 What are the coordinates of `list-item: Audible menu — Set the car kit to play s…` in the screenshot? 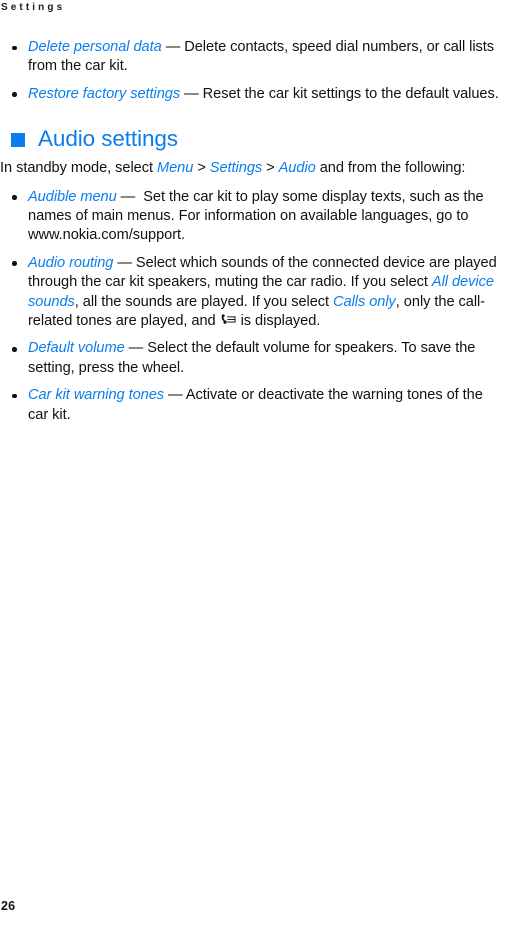 It's located at (257, 217).